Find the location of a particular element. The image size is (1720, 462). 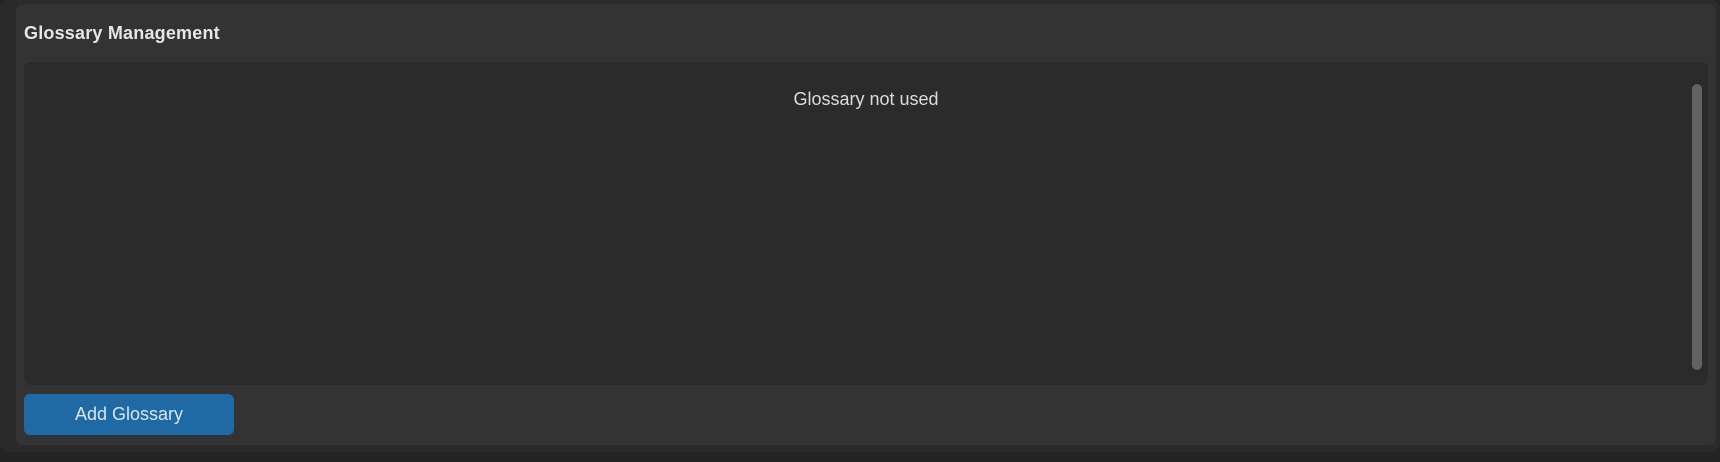

vertical-scrollbar is located at coordinates (1697, 227).